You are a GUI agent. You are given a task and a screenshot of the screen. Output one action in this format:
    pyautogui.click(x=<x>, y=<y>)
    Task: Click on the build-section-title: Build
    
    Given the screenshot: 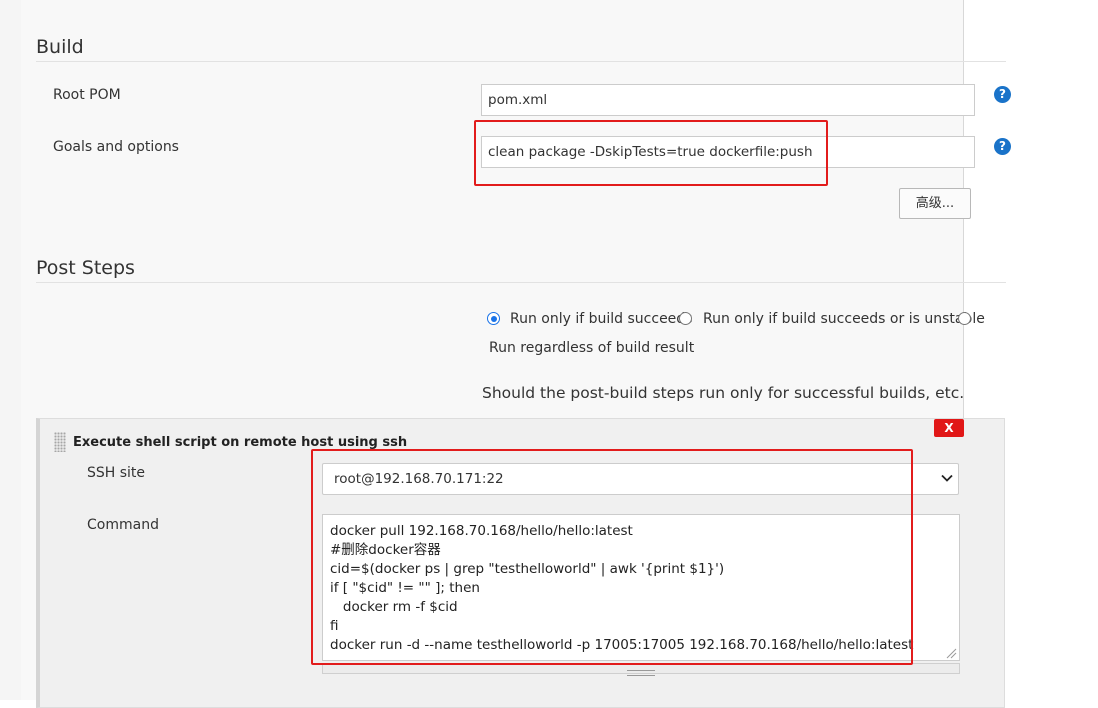 What is the action you would take?
    pyautogui.click(x=60, y=47)
    